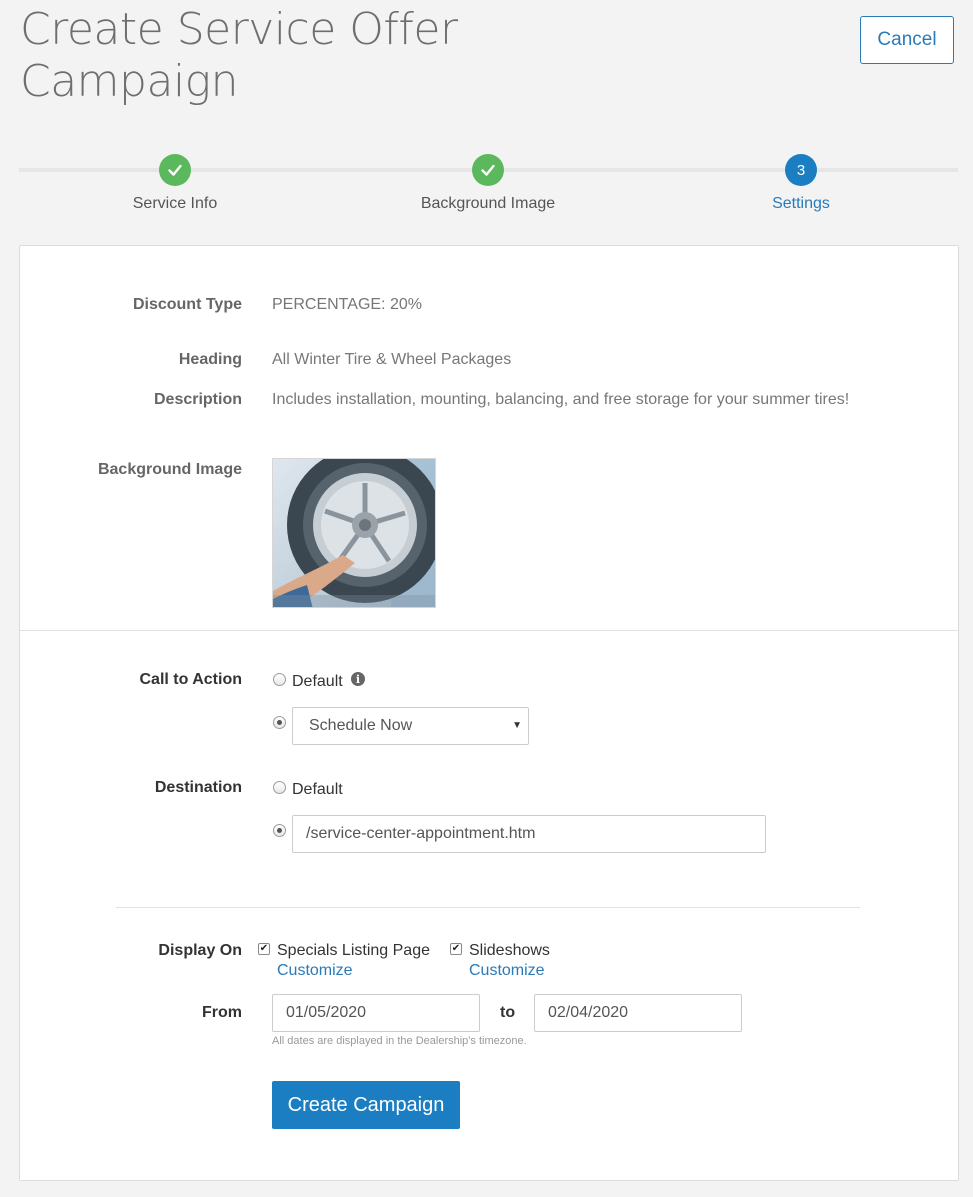  Describe the element at coordinates (529, 834) in the screenshot. I see `destination-url-input: /service-center-appointment.htm` at that location.